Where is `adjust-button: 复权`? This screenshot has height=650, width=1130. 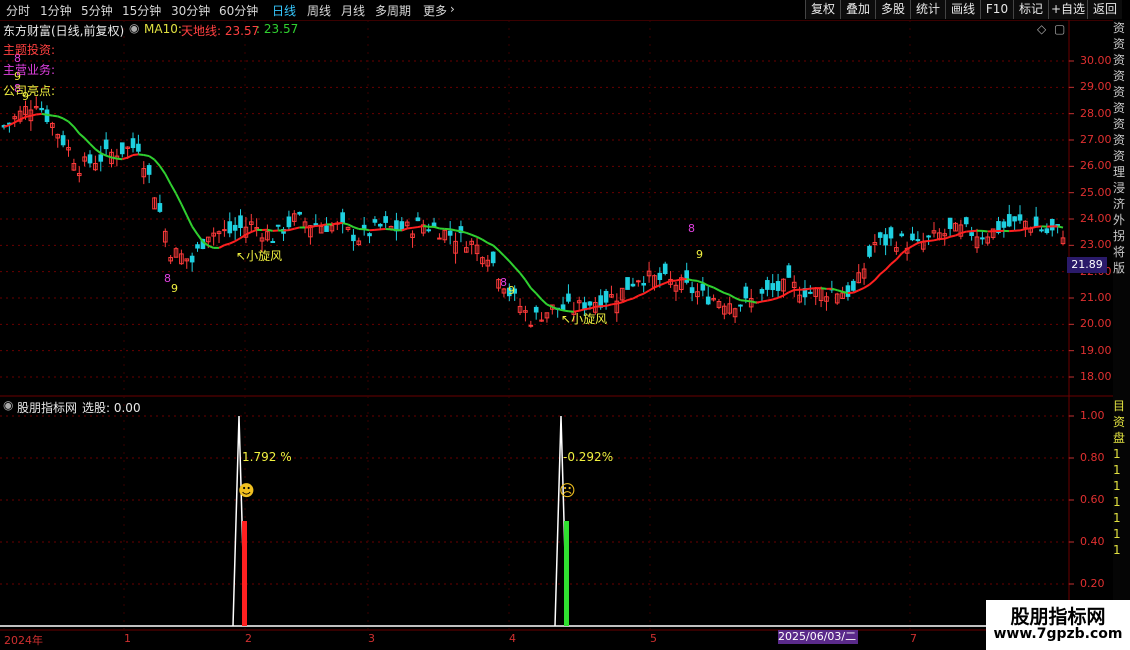 adjust-button: 复权 is located at coordinates (822, 9).